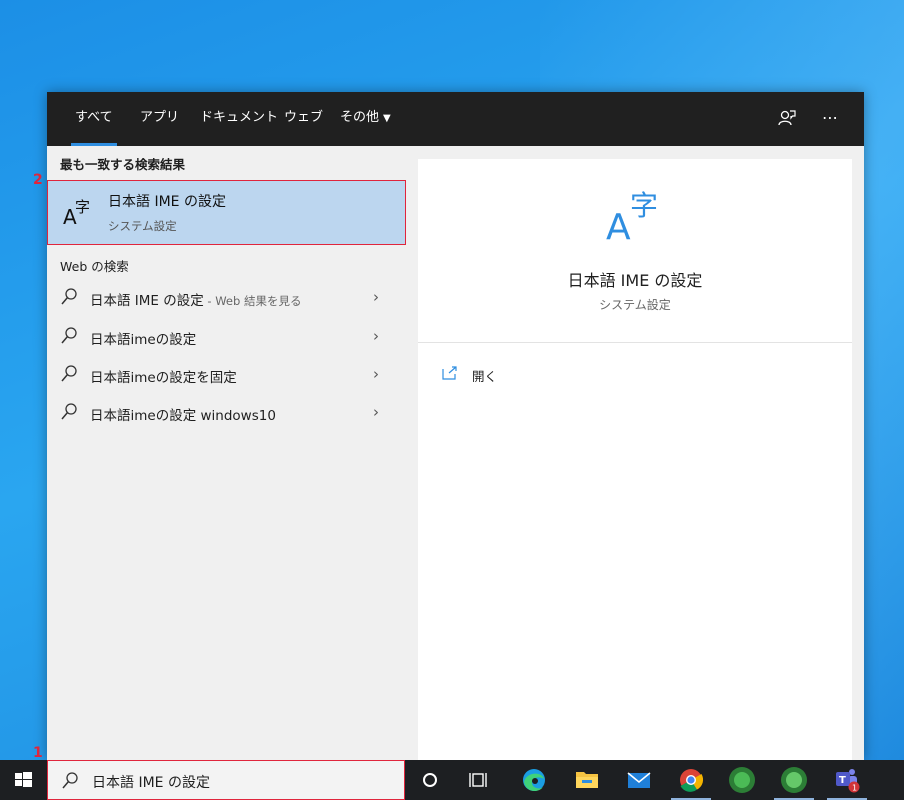  What do you see at coordinates (842, 780) in the screenshot?
I see `svg-text: T` at bounding box center [842, 780].